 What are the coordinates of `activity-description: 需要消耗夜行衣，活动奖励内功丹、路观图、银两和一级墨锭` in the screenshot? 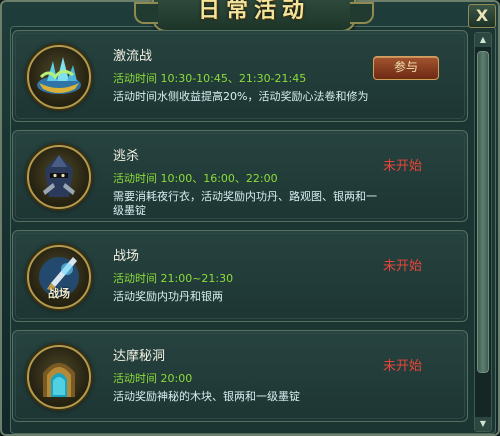 It's located at (245, 203).